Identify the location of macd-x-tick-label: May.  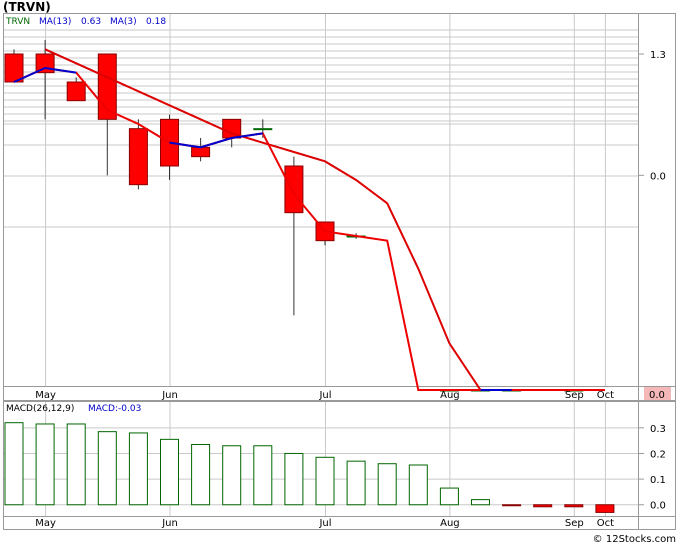
(45, 523).